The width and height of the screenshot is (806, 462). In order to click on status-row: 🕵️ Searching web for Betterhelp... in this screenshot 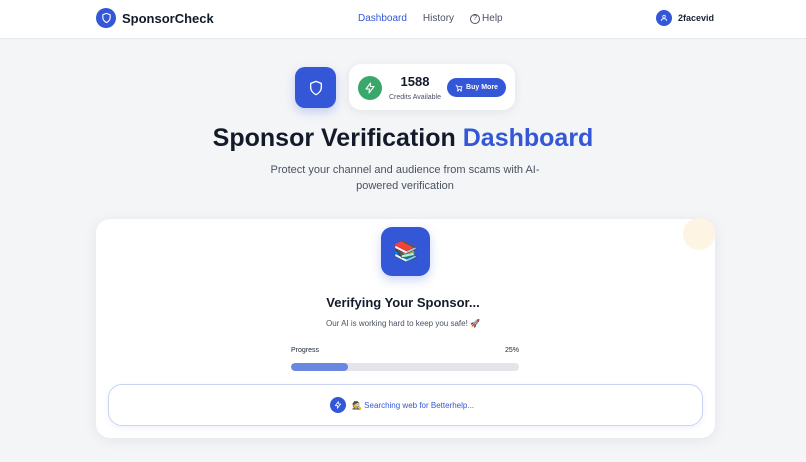, I will do `click(402, 405)`.